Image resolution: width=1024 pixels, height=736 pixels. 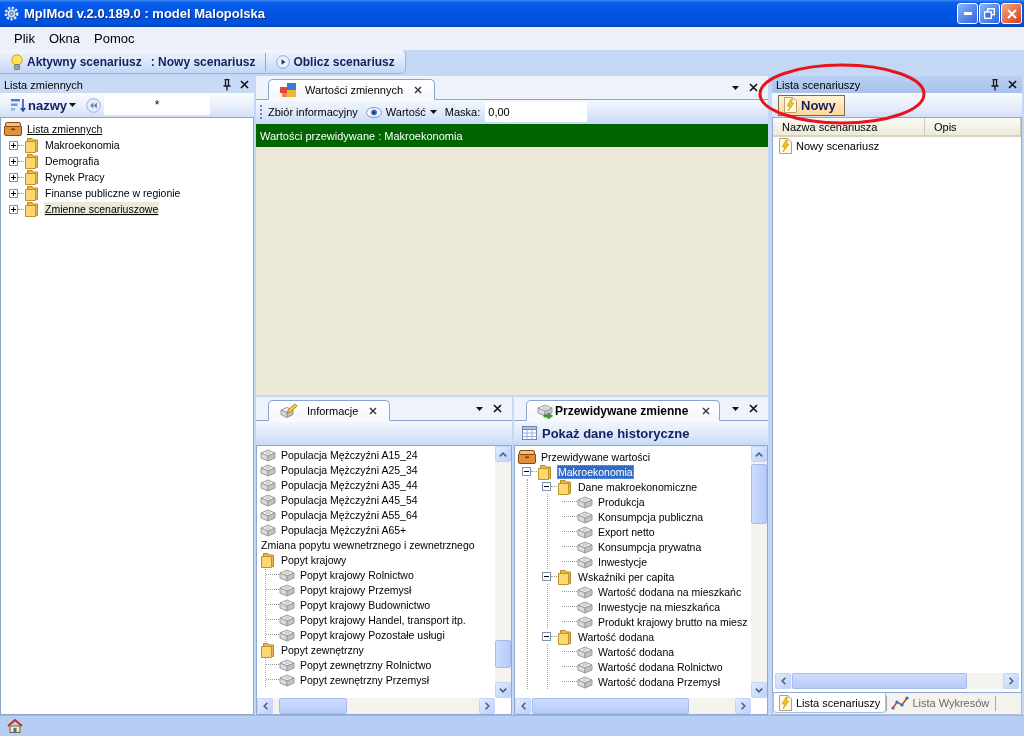 What do you see at coordinates (383, 619) in the screenshot?
I see `tree-item: Popyt krajowy Handel, transport itp.` at bounding box center [383, 619].